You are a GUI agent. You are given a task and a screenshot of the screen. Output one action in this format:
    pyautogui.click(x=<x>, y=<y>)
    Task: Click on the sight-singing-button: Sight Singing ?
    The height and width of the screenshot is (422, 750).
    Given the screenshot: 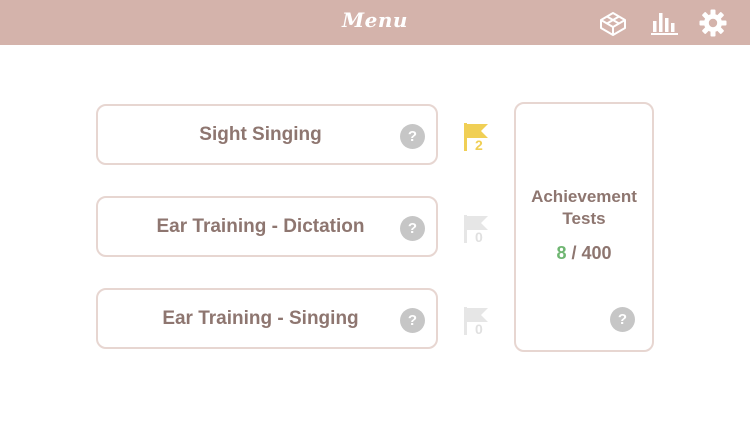 What is the action you would take?
    pyautogui.click(x=267, y=134)
    